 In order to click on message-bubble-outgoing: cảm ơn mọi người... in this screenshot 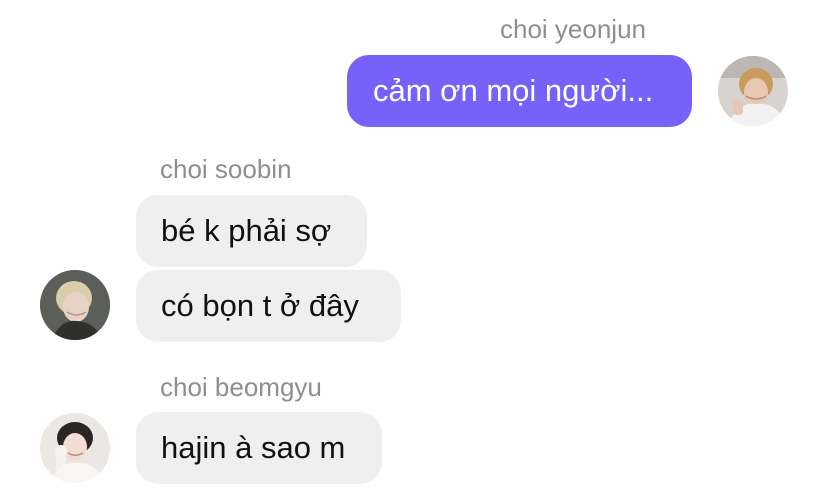, I will do `click(519, 91)`.